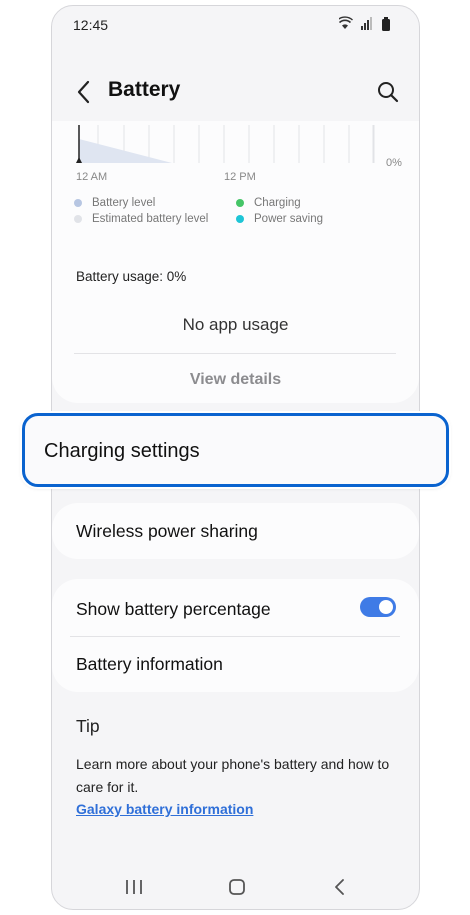 The image size is (470, 915). What do you see at coordinates (235, 92) in the screenshot?
I see `app-header: Battery` at bounding box center [235, 92].